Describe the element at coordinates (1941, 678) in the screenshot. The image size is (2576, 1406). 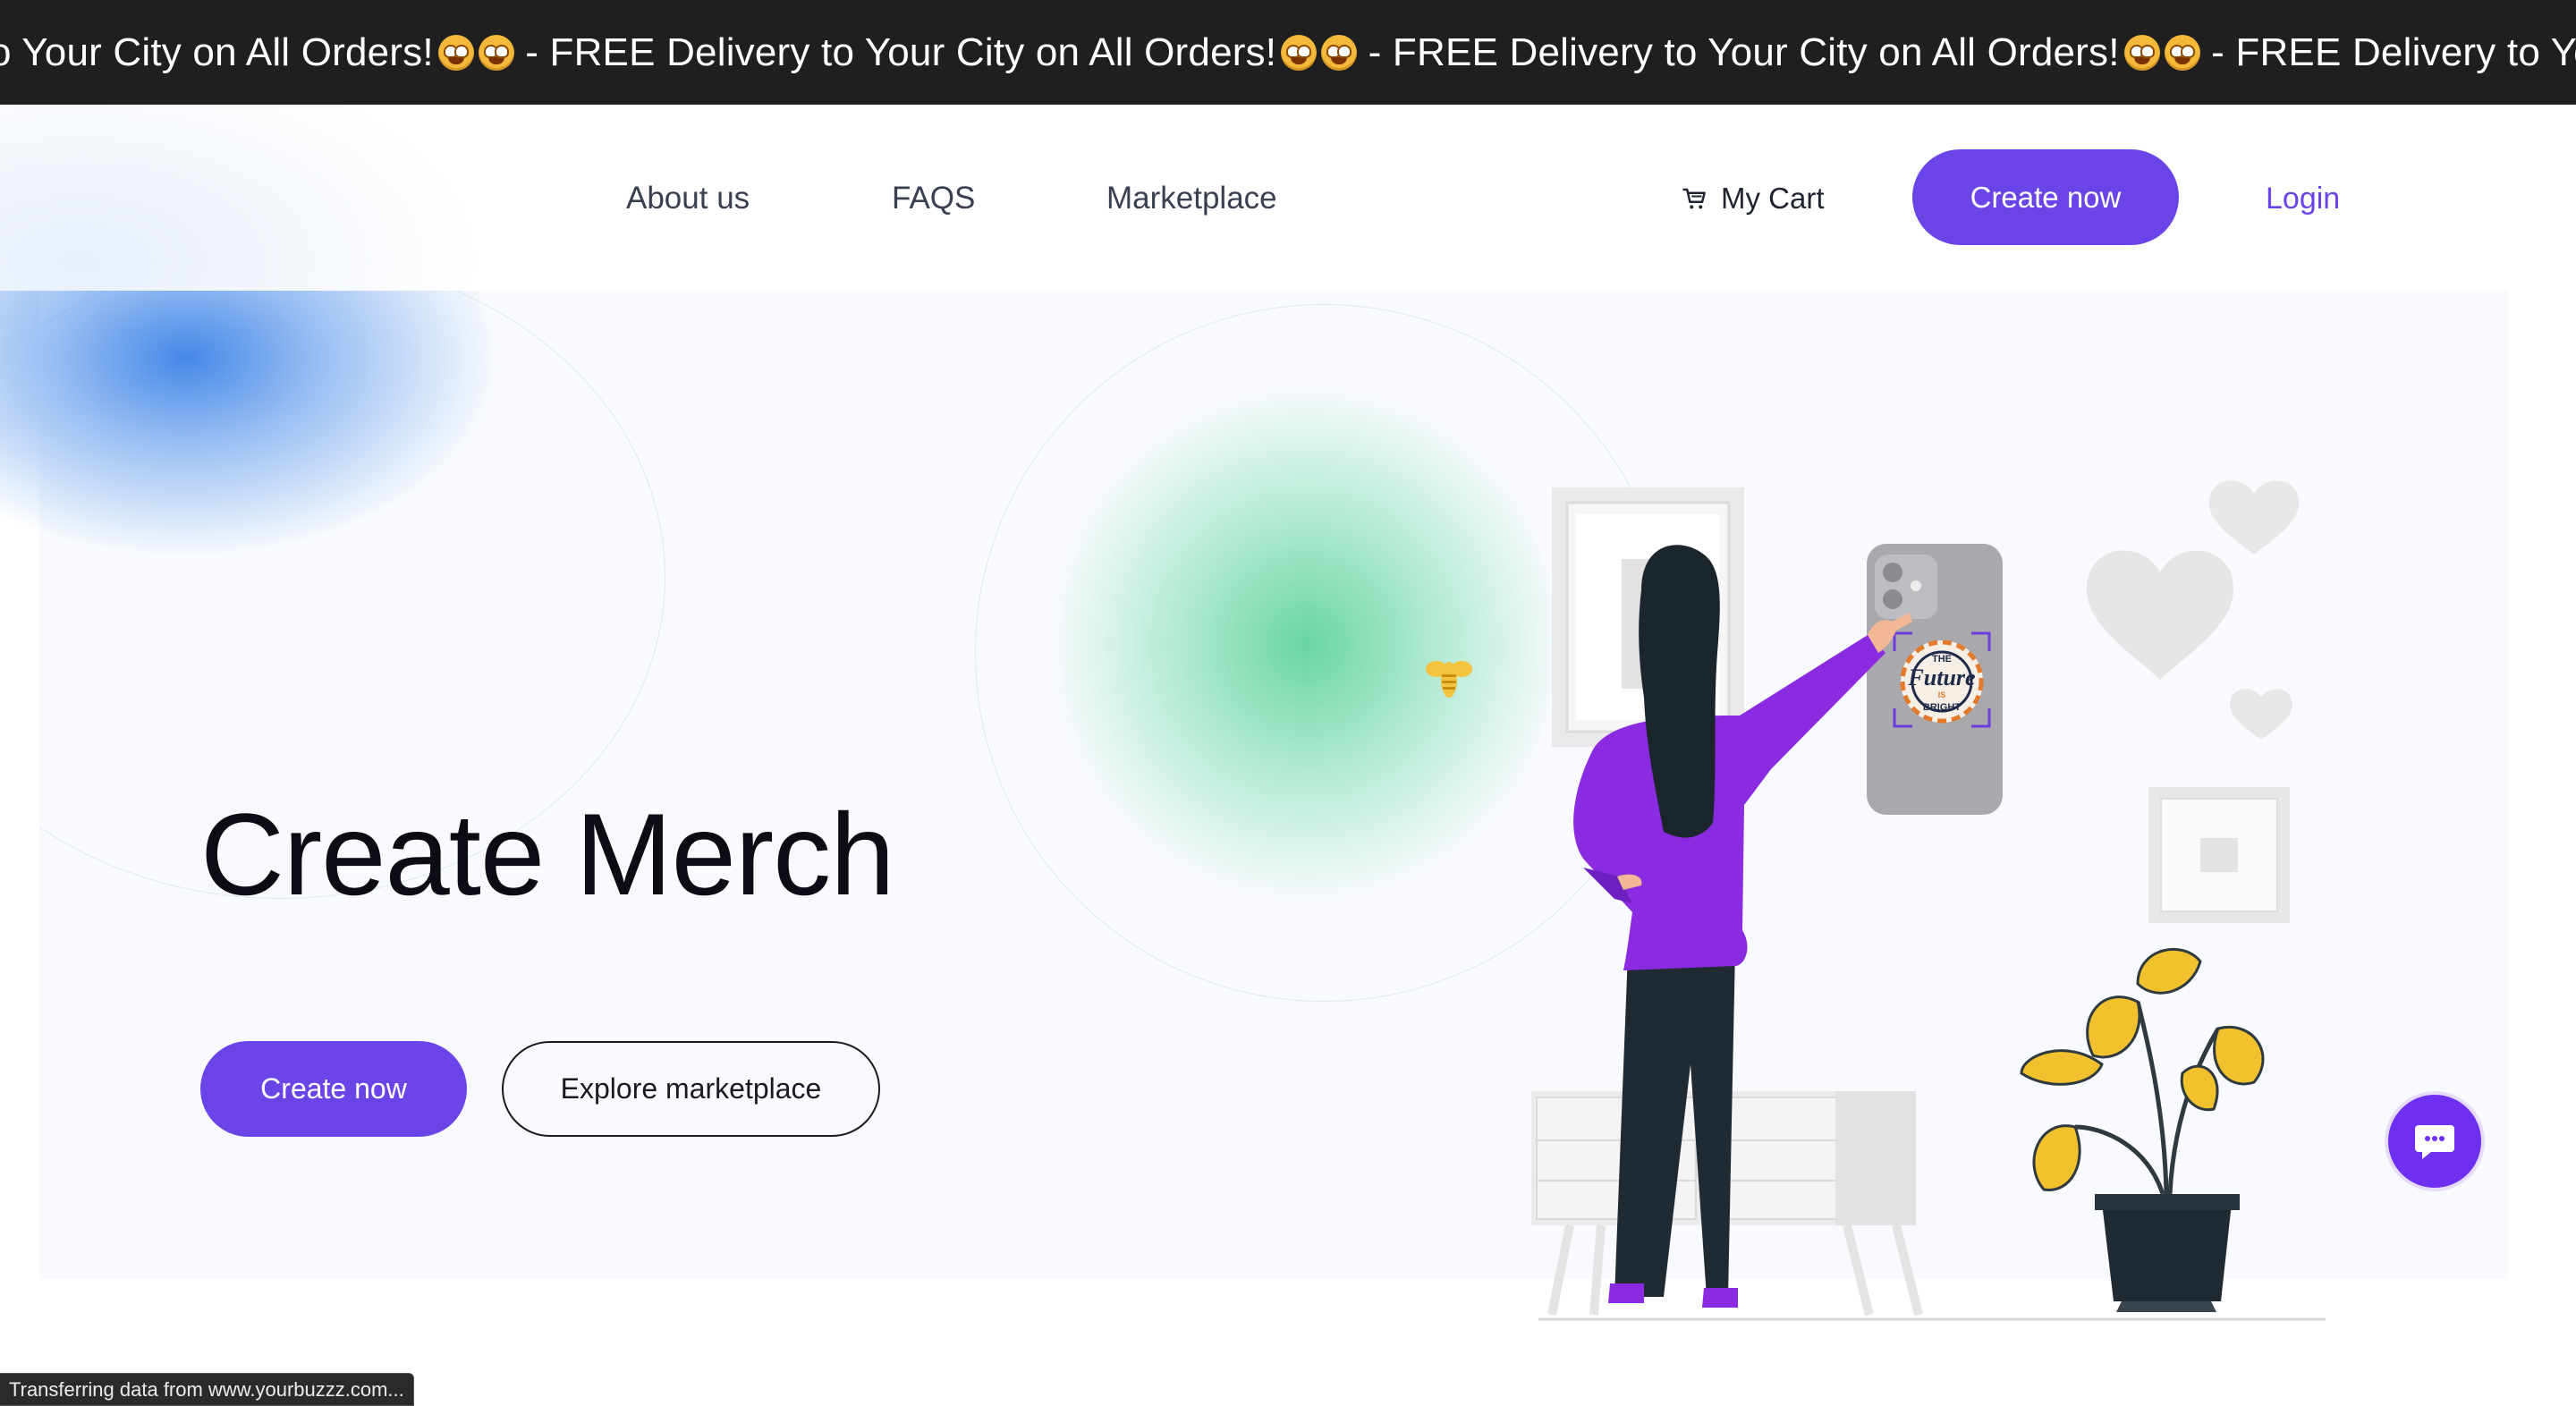
I see `sticker-text: Future` at that location.